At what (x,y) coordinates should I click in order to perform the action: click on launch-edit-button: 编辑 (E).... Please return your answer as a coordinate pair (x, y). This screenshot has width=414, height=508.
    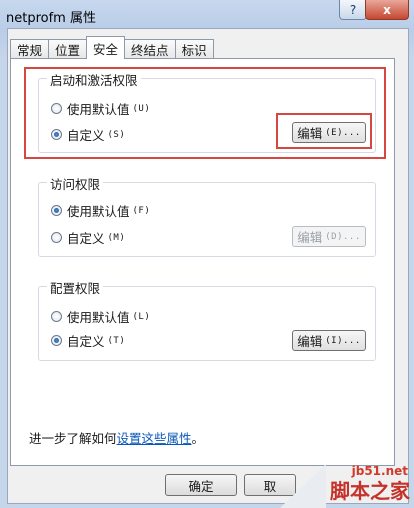
    Looking at the image, I should click on (329, 132).